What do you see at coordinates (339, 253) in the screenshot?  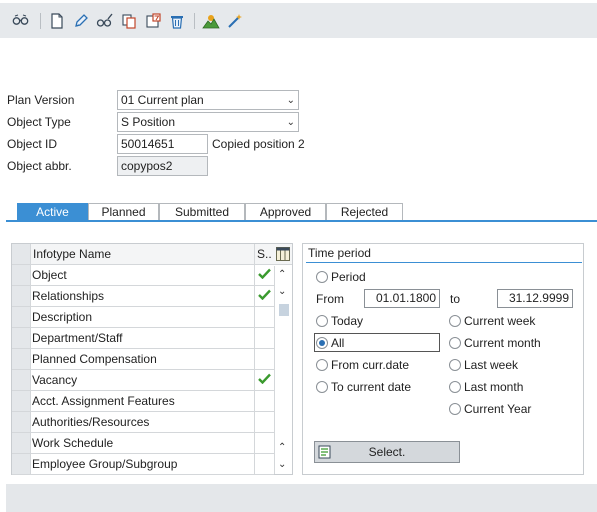 I see `time-period-title: Time period` at bounding box center [339, 253].